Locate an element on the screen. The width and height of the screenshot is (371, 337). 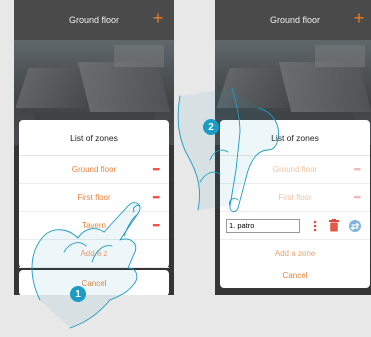
zone-label: Tavern is located at coordinates (93, 225).